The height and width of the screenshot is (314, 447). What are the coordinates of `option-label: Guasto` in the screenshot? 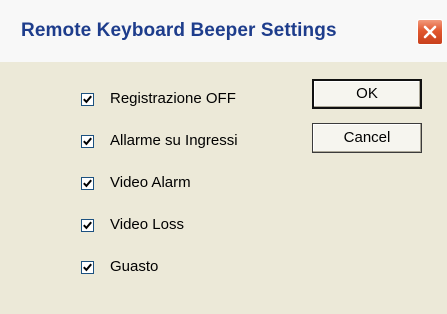 It's located at (134, 266).